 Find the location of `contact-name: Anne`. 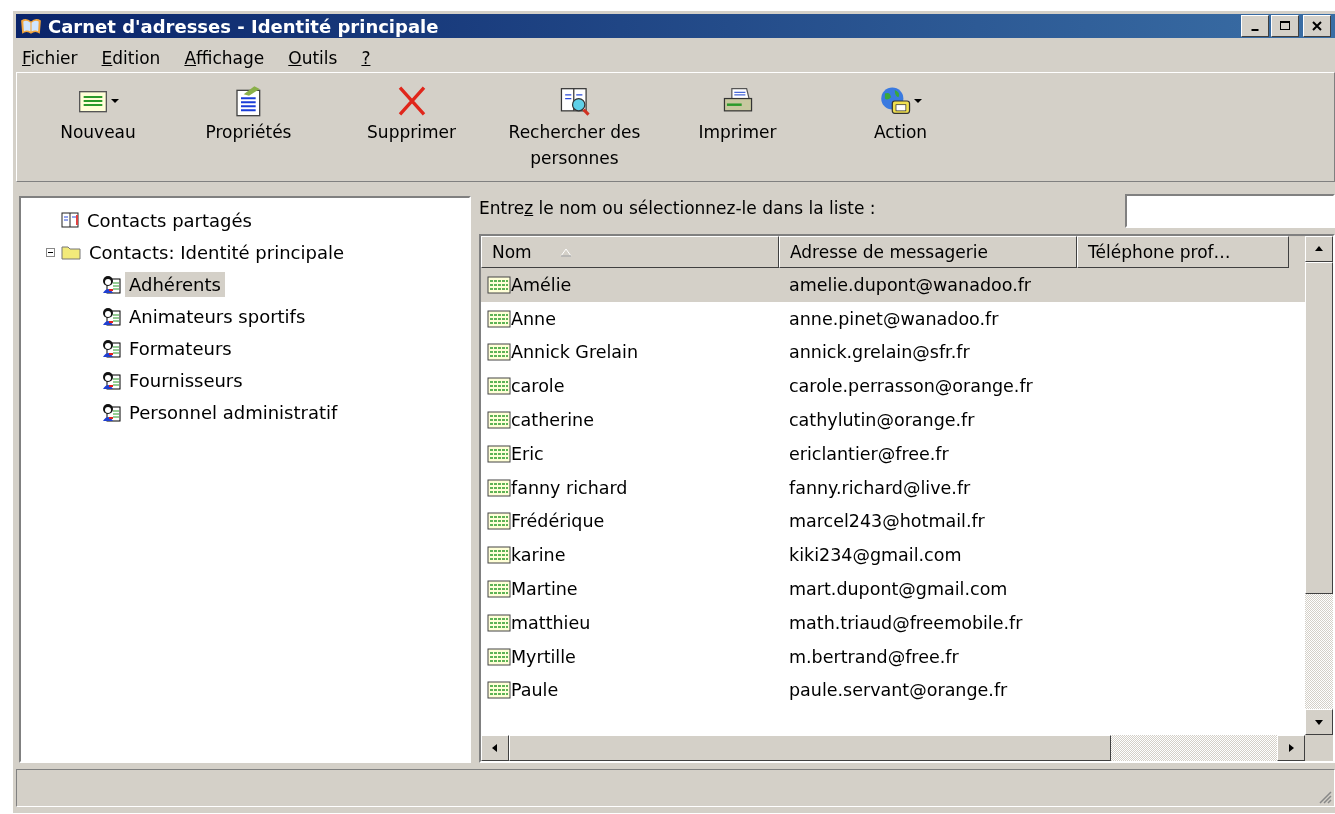

contact-name: Anne is located at coordinates (533, 318).